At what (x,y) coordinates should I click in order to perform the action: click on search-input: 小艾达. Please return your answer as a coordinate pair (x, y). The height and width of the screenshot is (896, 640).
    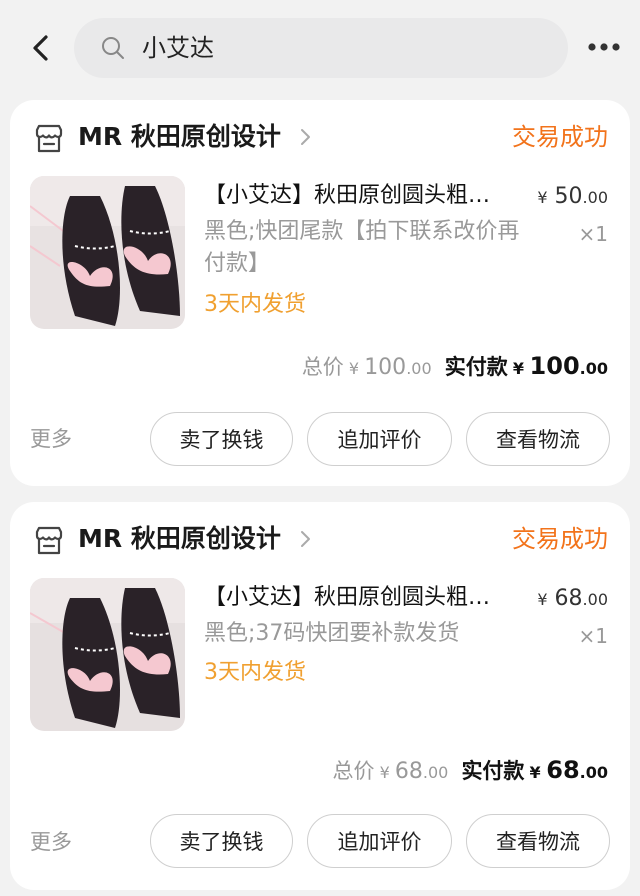
    Looking at the image, I should click on (321, 48).